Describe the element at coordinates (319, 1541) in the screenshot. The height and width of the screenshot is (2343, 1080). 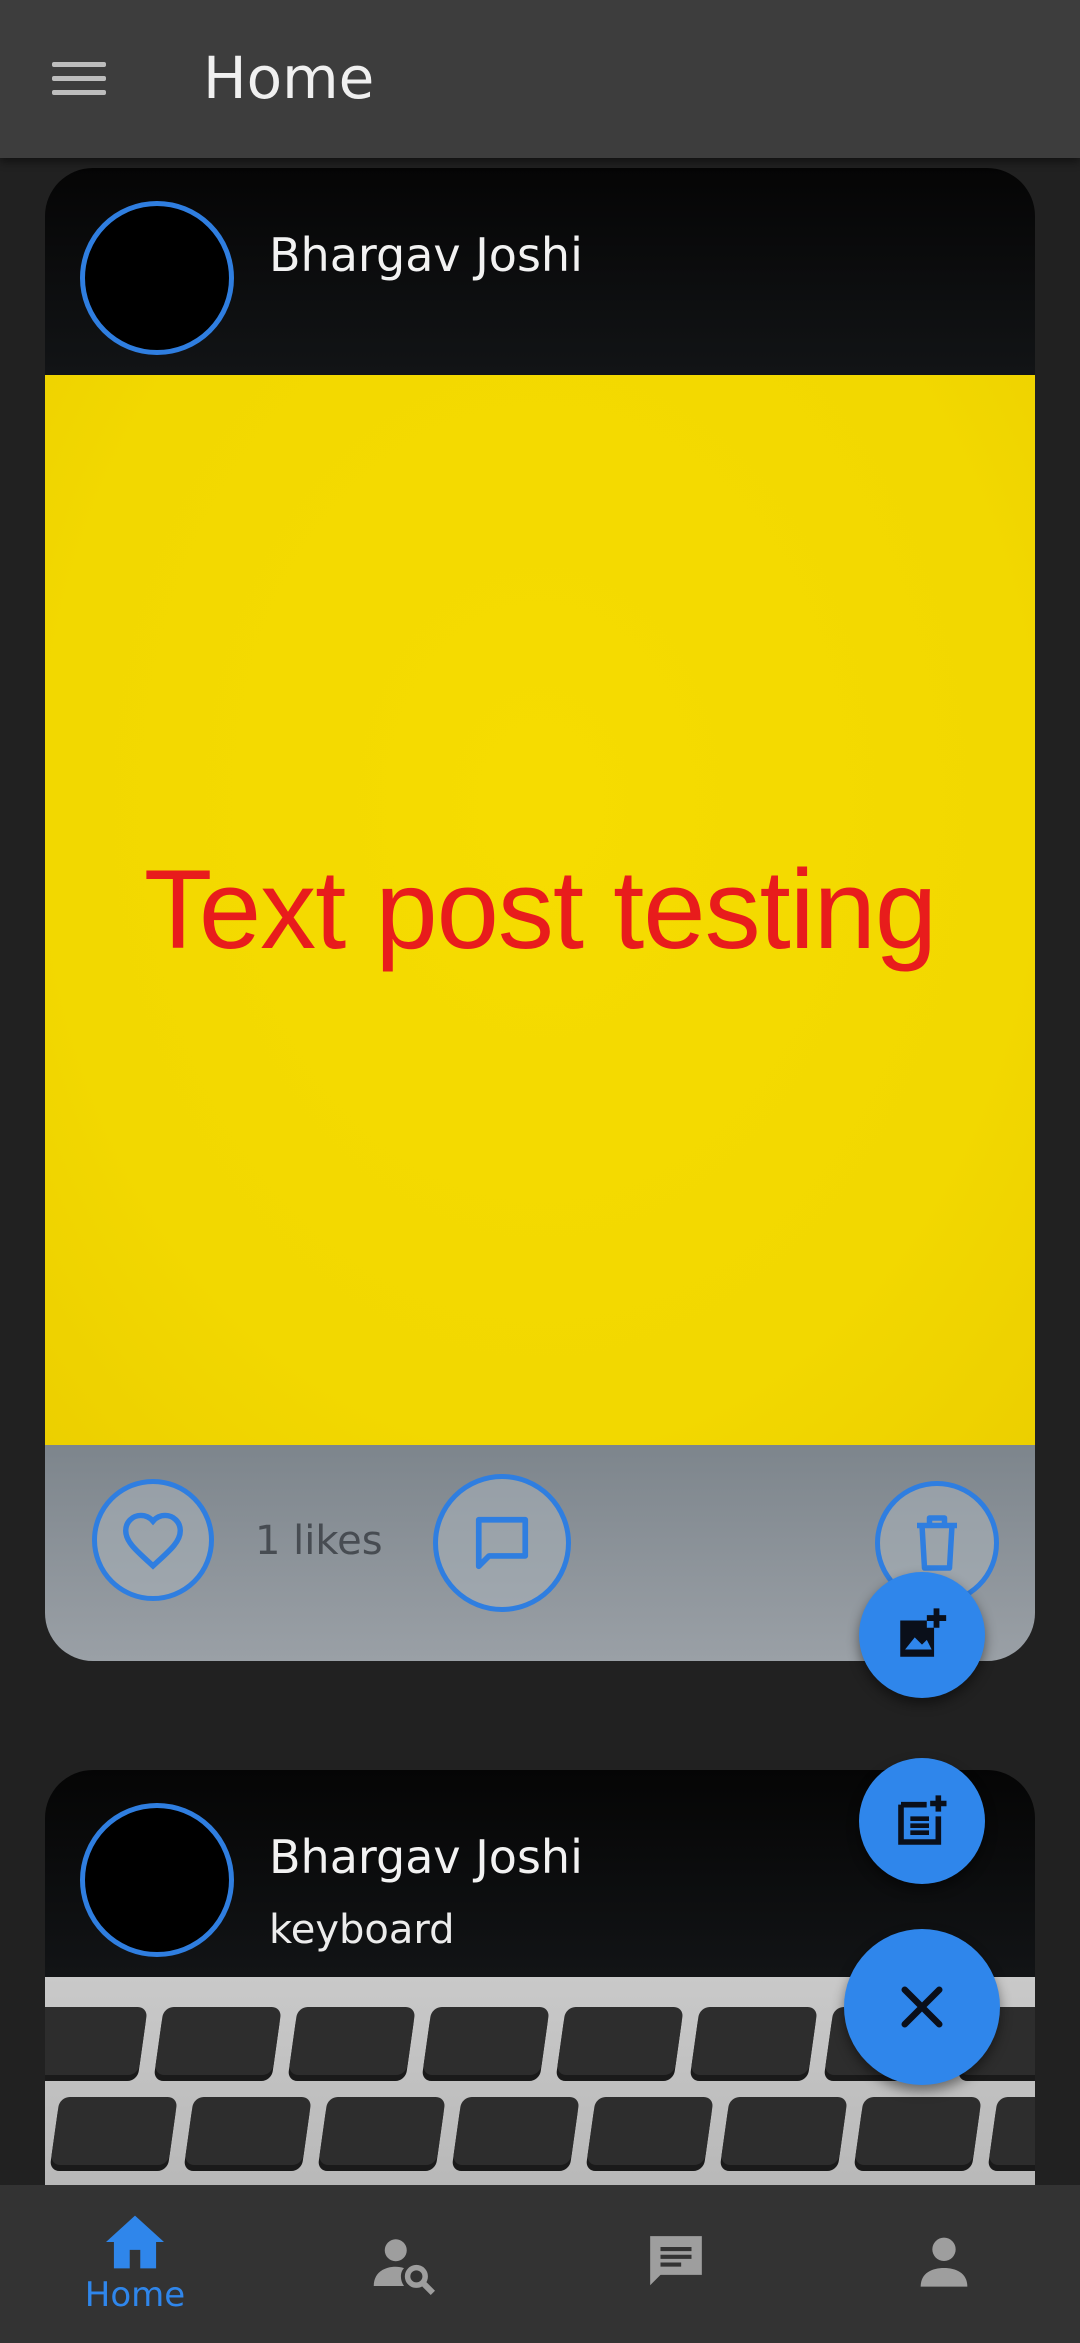
I see `likes-count: 1 likes` at that location.